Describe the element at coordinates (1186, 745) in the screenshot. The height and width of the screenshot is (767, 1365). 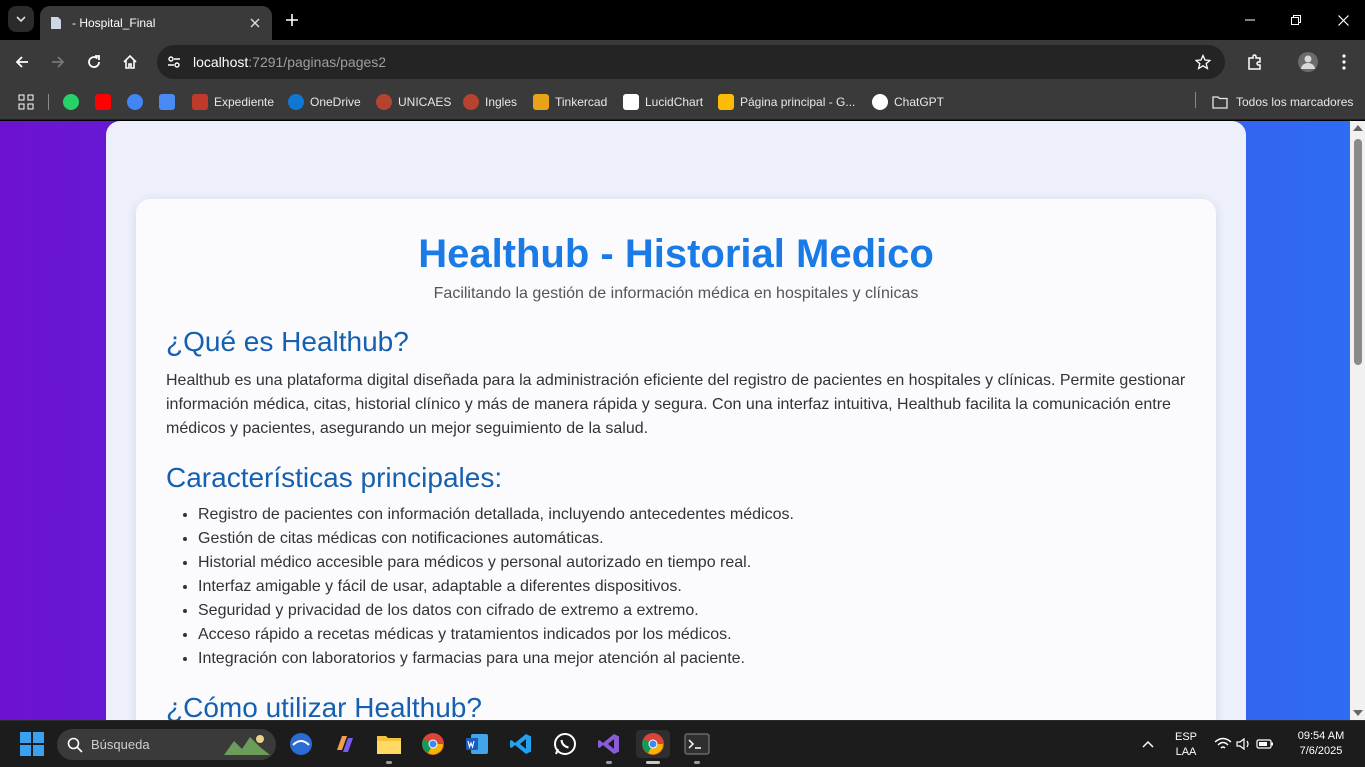
I see `language-indicator: ESP LAA` at that location.